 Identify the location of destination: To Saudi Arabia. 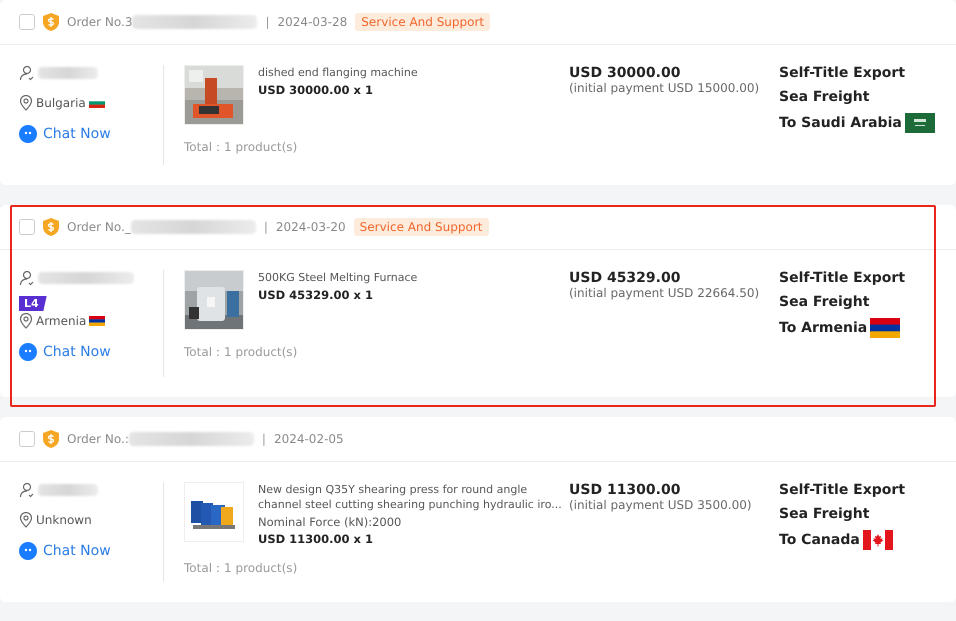
(840, 123).